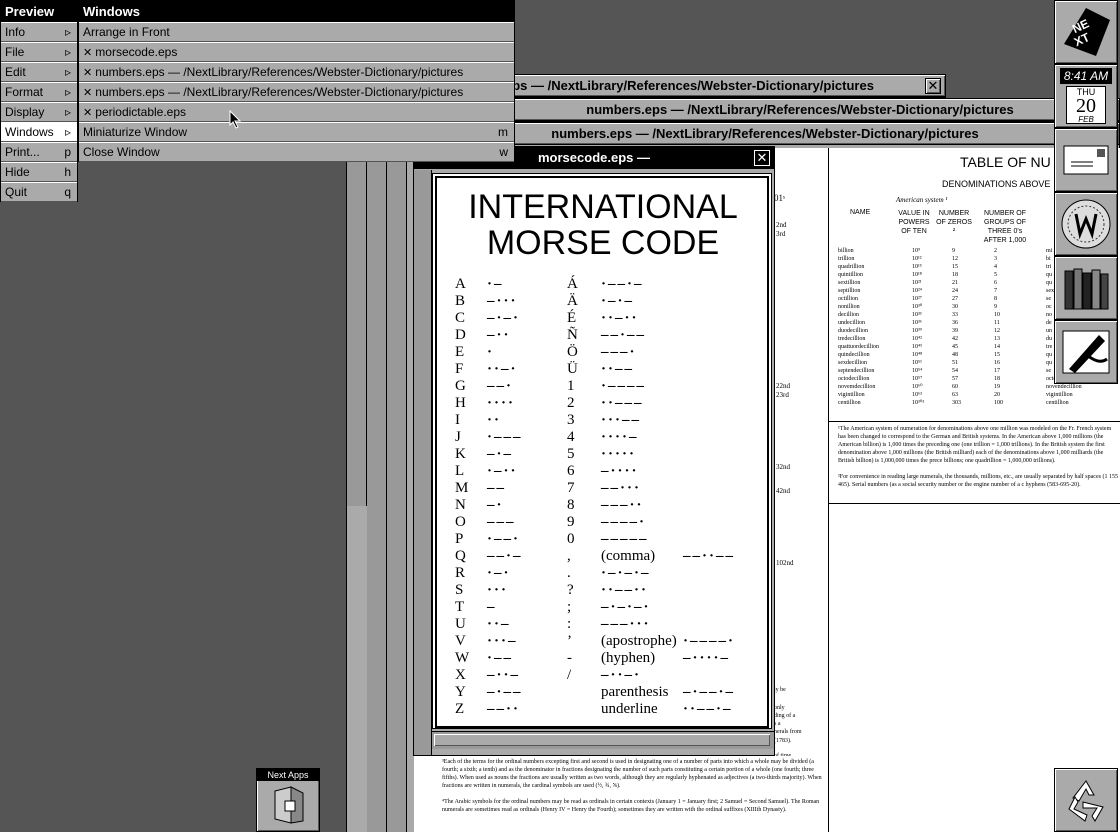  Describe the element at coordinates (296, 152) in the screenshot. I see `windows-menu-item-6: Close Window w` at that location.